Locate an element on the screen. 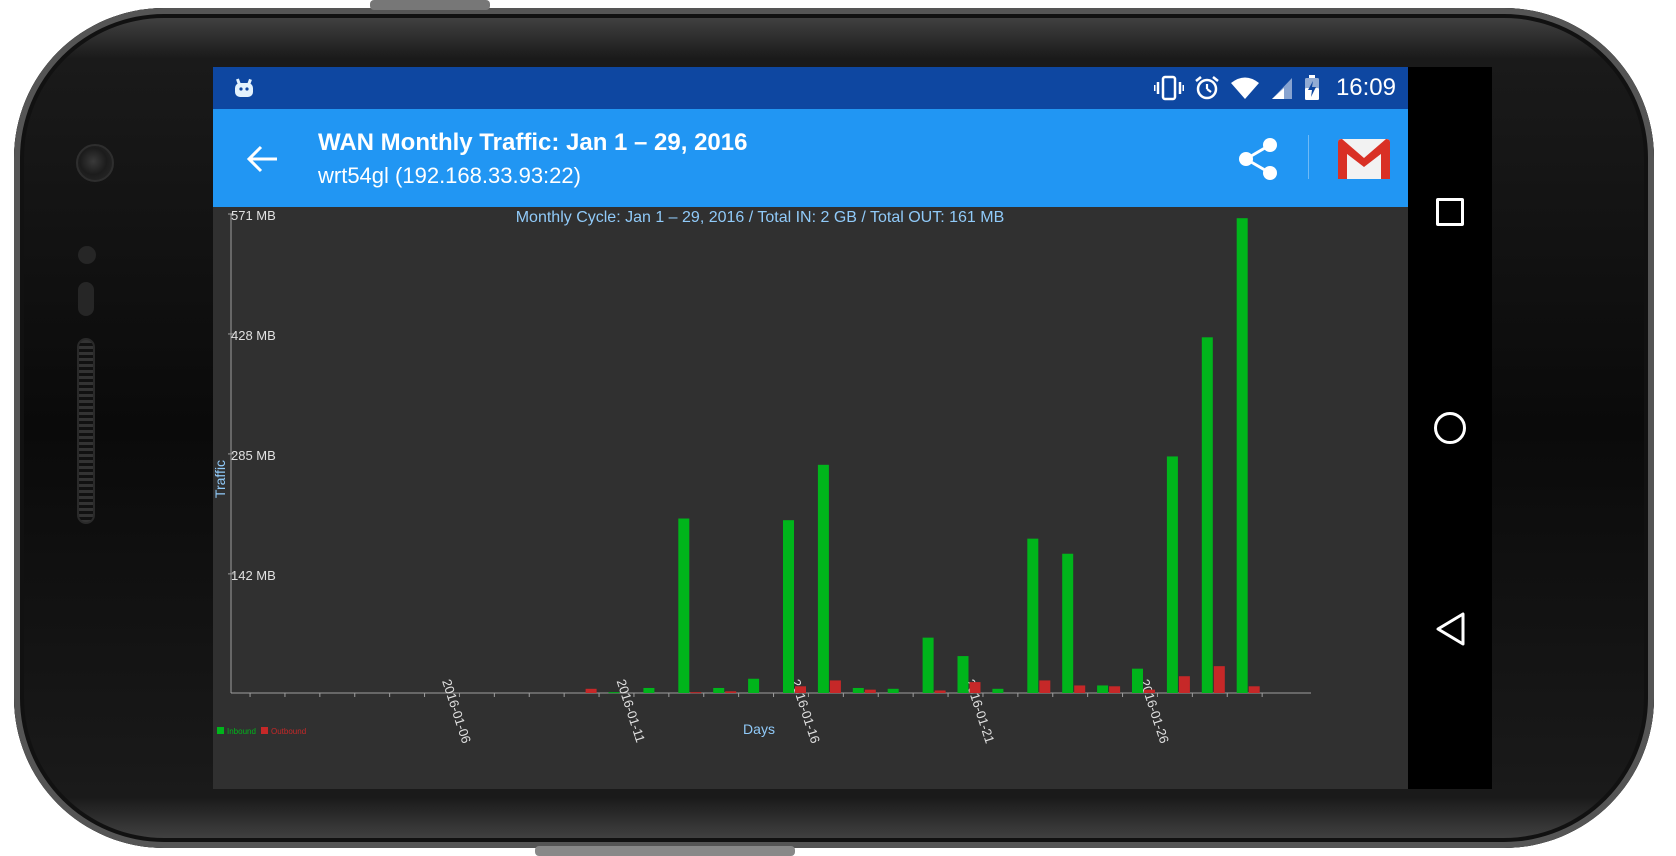 The height and width of the screenshot is (856, 1676). legend-label: Outbound is located at coordinates (288, 731).